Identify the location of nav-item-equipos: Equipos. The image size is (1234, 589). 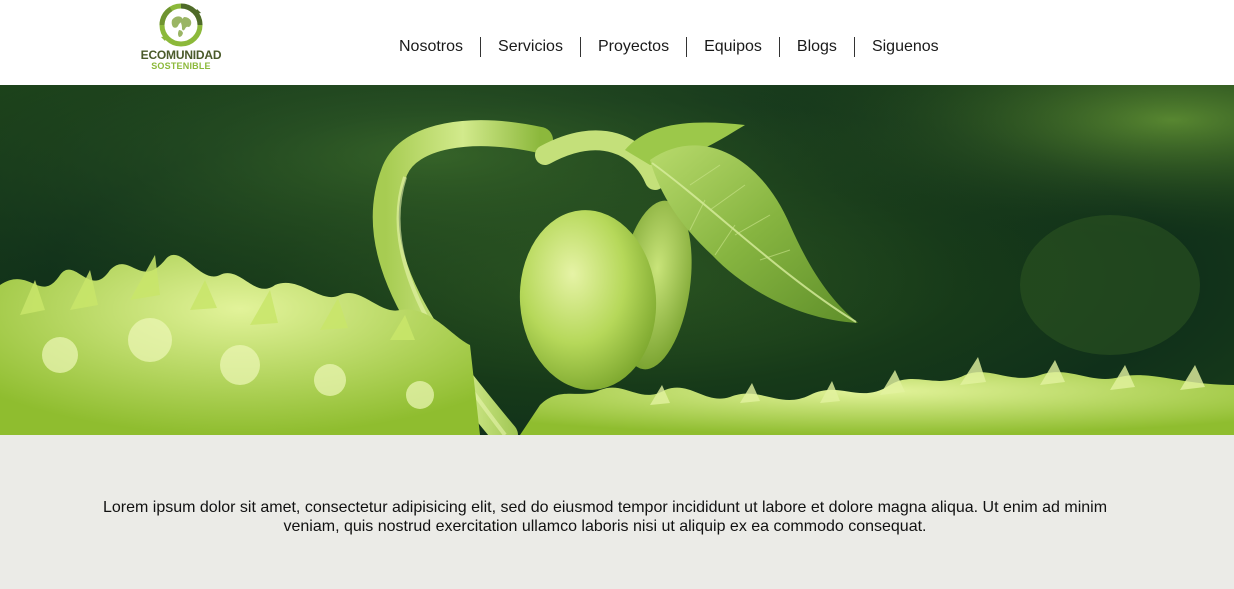
(733, 47).